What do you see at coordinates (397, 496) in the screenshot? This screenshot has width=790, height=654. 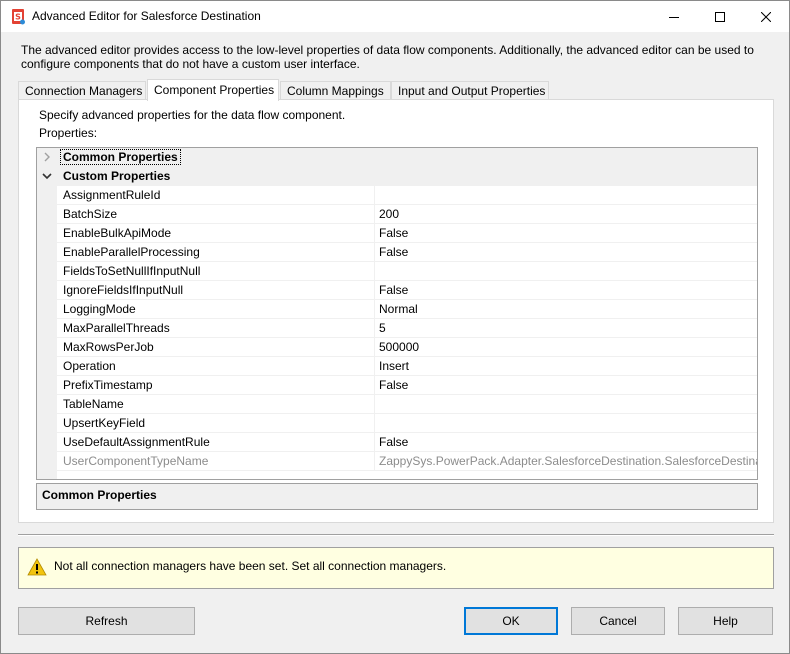 I see `property-description-box: Common Properties` at bounding box center [397, 496].